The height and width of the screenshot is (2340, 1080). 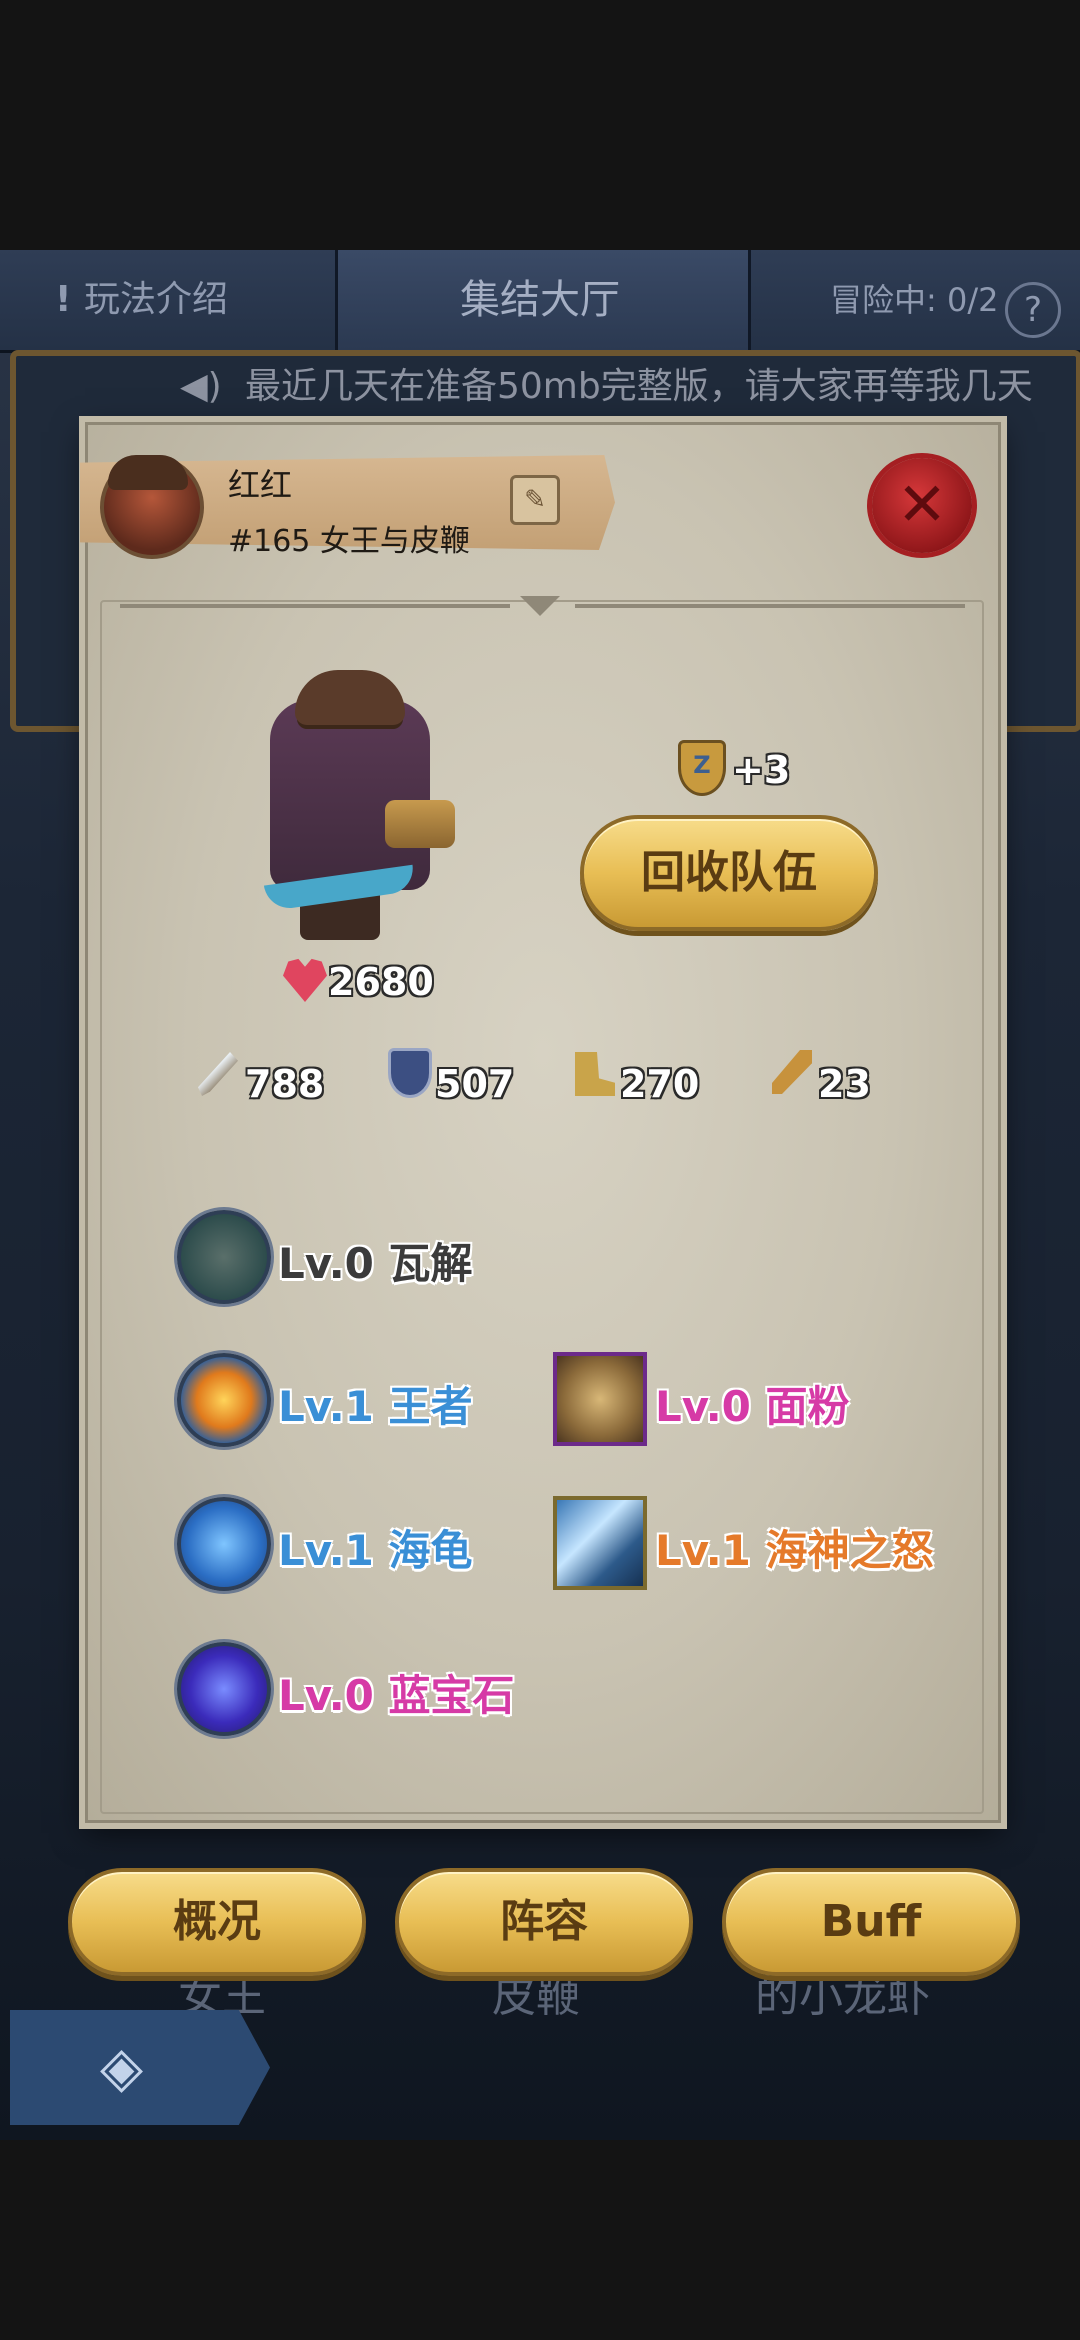 I want to click on poseidon-icon, so click(x=600, y=1543).